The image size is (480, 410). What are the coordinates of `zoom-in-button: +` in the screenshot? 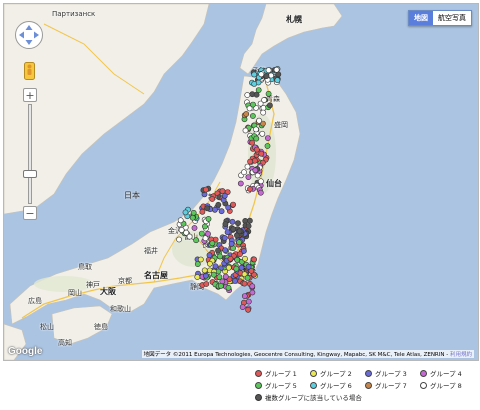 It's located at (30, 95).